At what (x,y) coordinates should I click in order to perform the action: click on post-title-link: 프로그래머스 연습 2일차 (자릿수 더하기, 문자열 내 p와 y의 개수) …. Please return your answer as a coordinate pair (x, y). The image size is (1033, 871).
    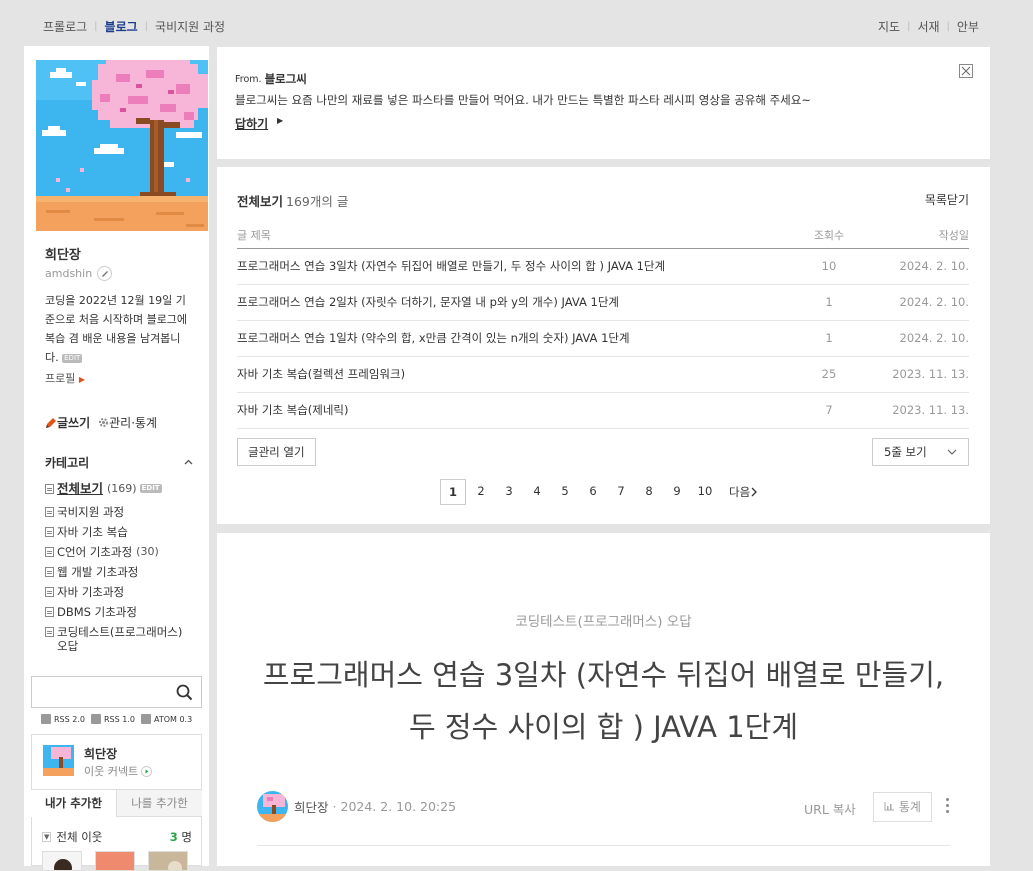
    Looking at the image, I should click on (518, 302).